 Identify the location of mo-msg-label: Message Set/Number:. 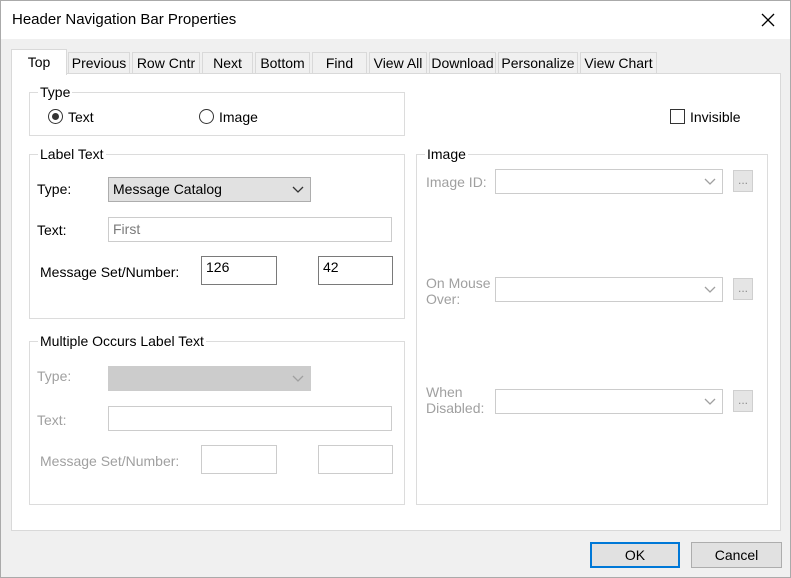
(110, 461).